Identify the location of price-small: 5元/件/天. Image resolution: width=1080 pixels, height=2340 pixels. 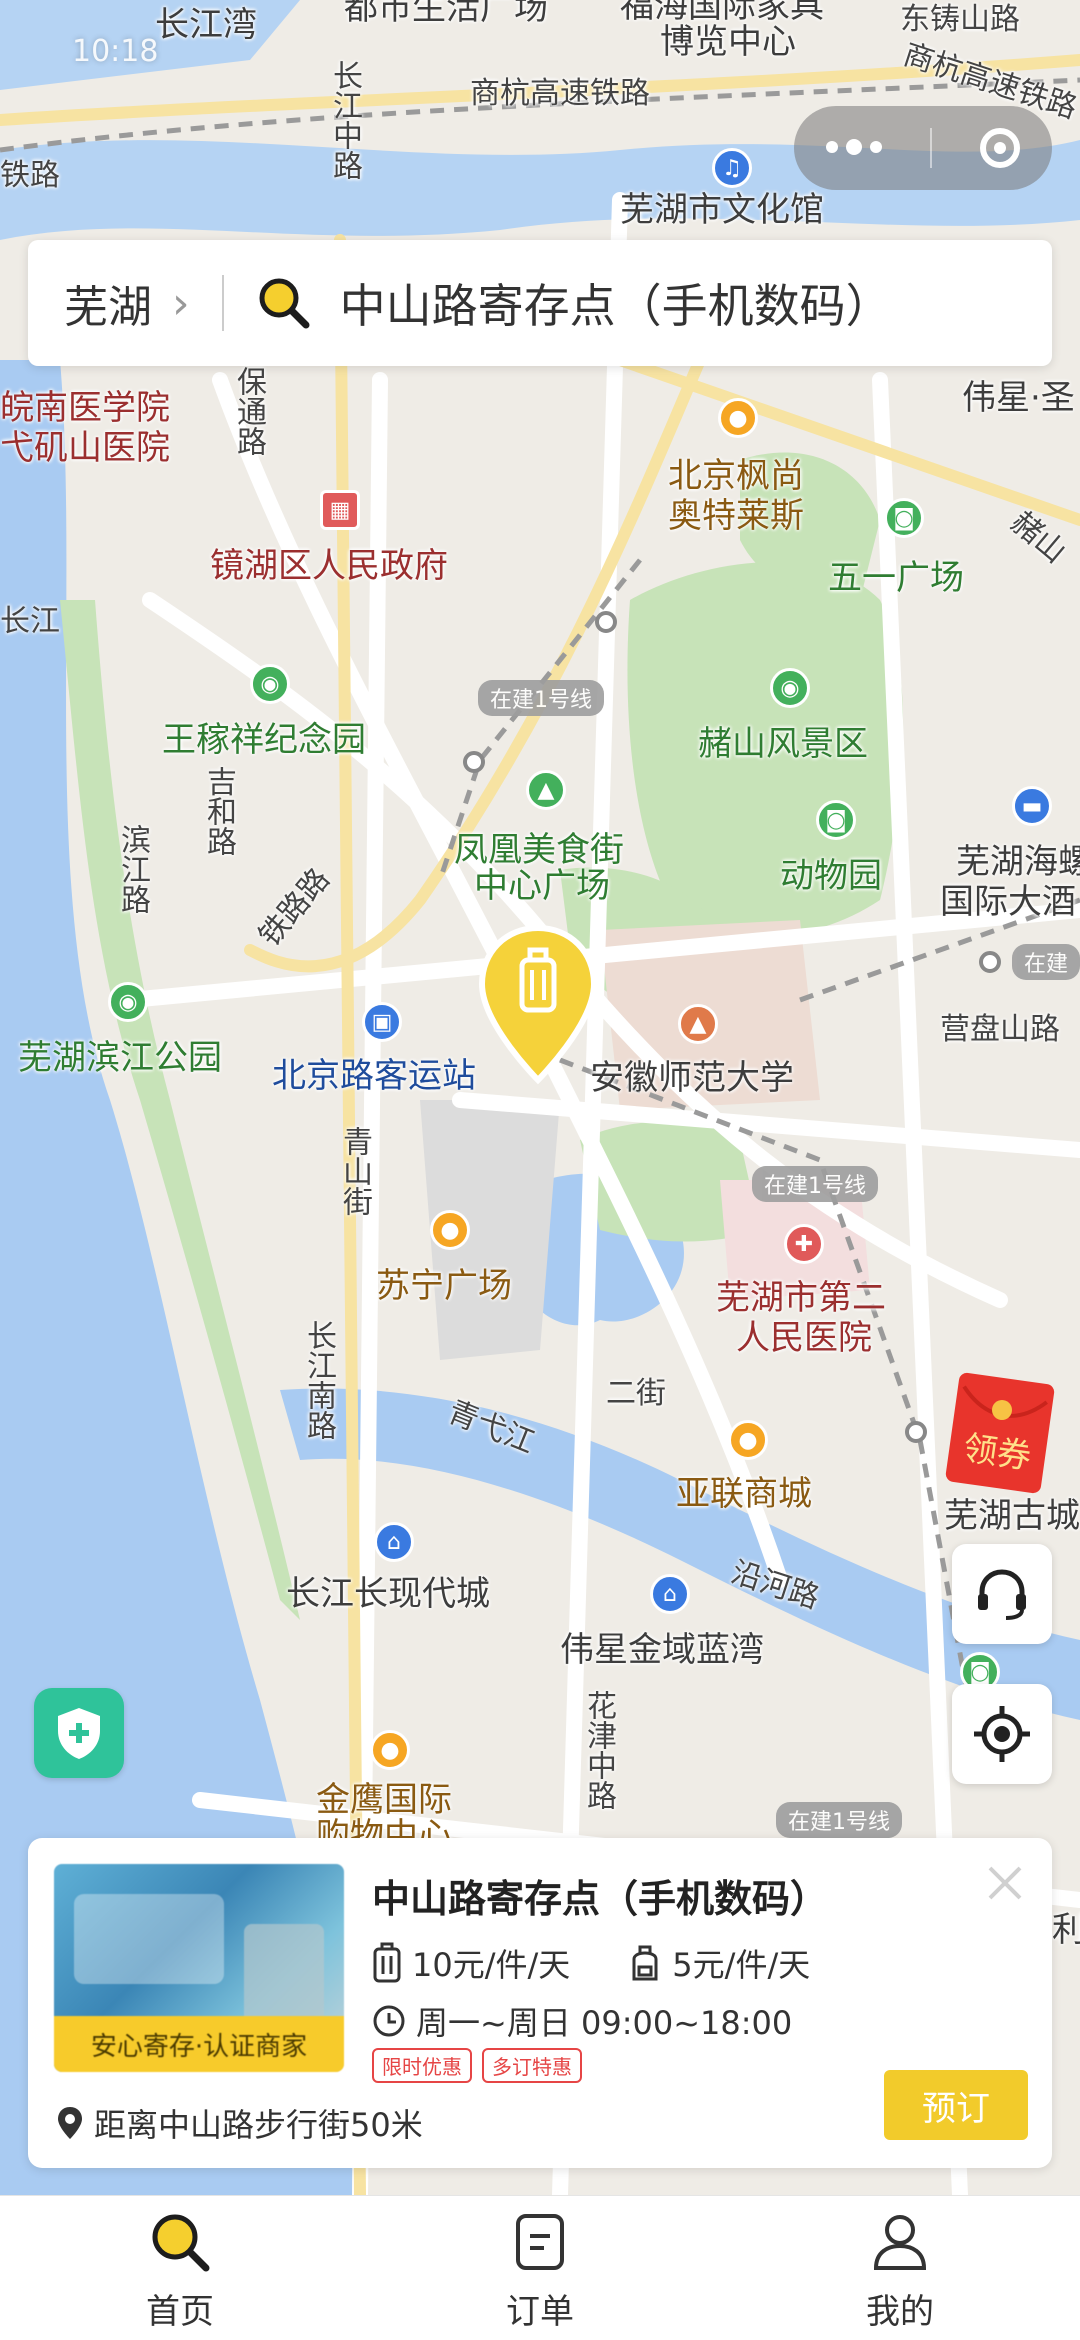
(741, 1965).